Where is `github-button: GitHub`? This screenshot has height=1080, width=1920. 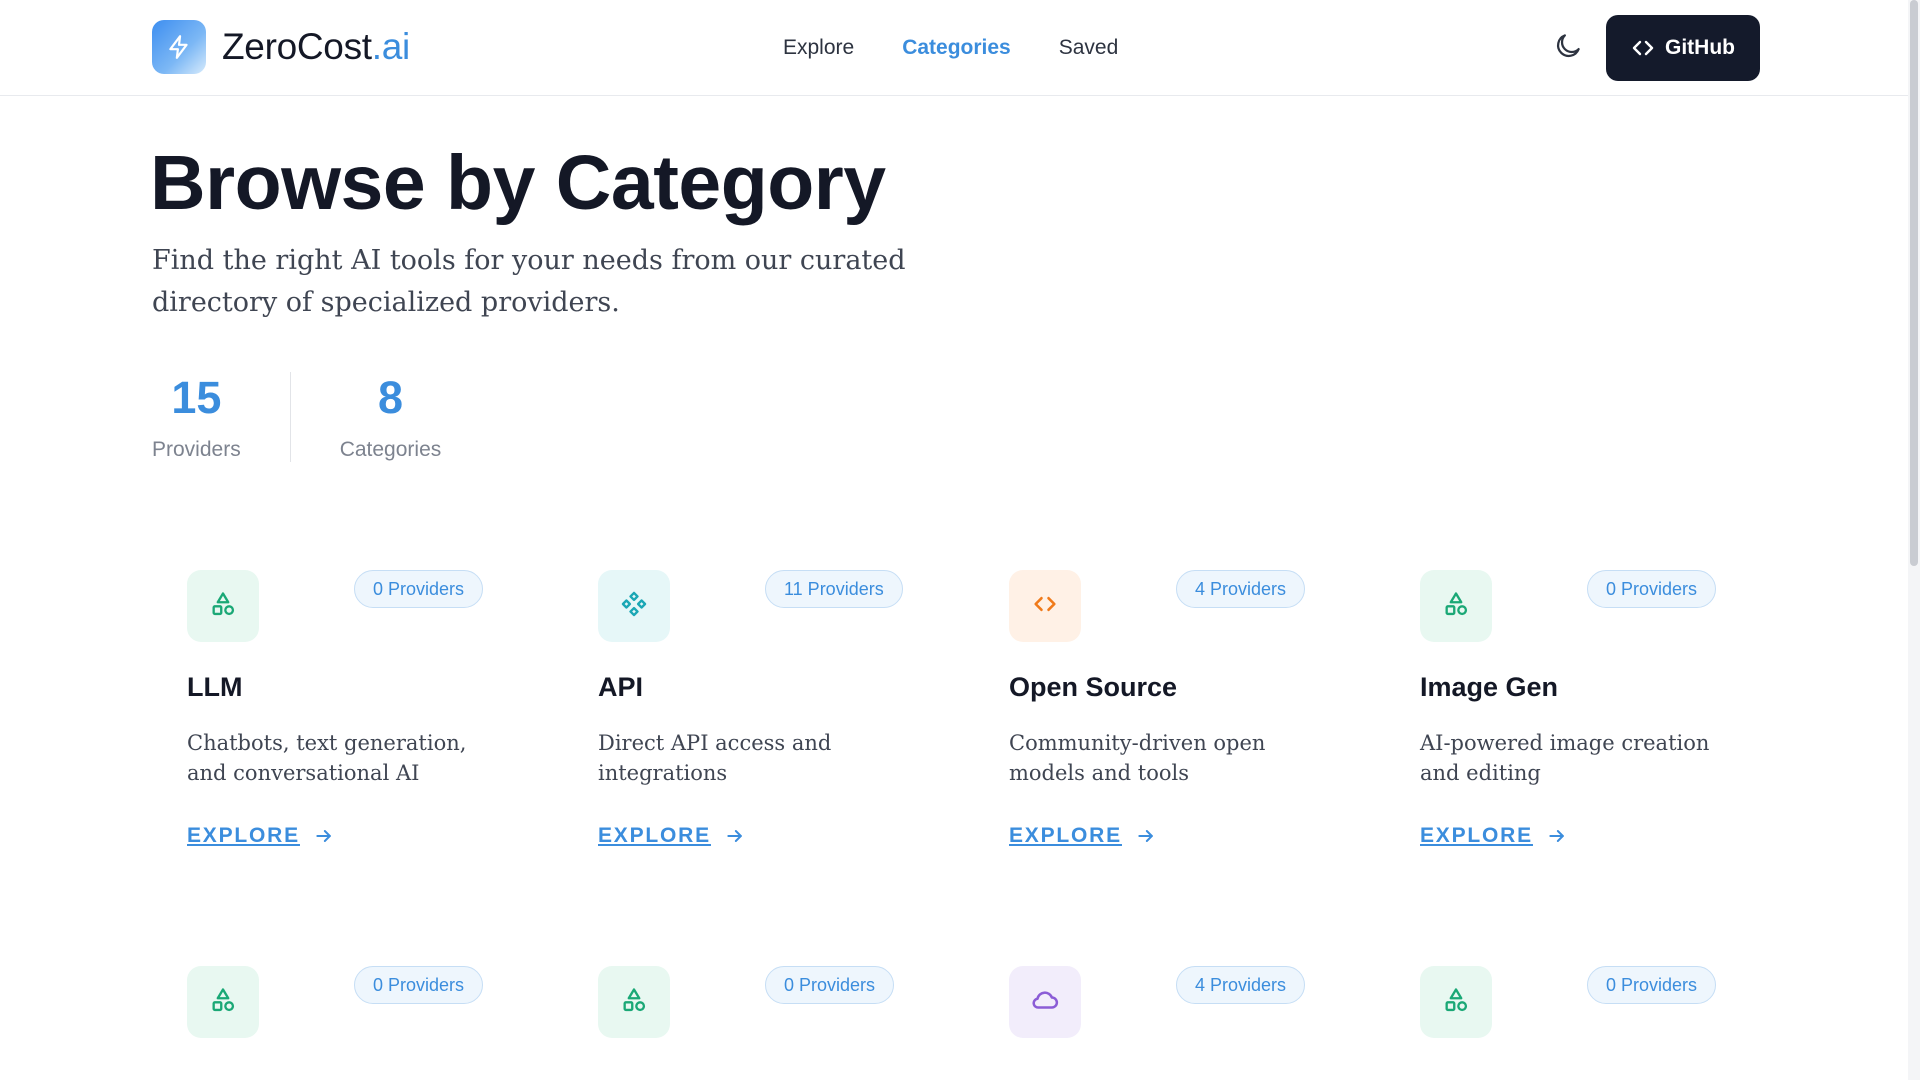 github-button: GitHub is located at coordinates (1683, 48).